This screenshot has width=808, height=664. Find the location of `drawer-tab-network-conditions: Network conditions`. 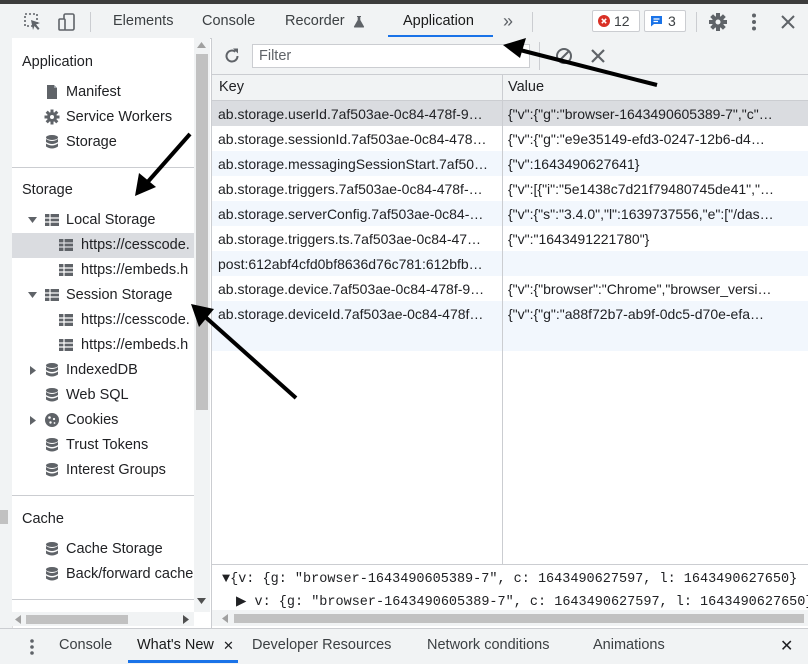

drawer-tab-network-conditions: Network conditions is located at coordinates (488, 645).